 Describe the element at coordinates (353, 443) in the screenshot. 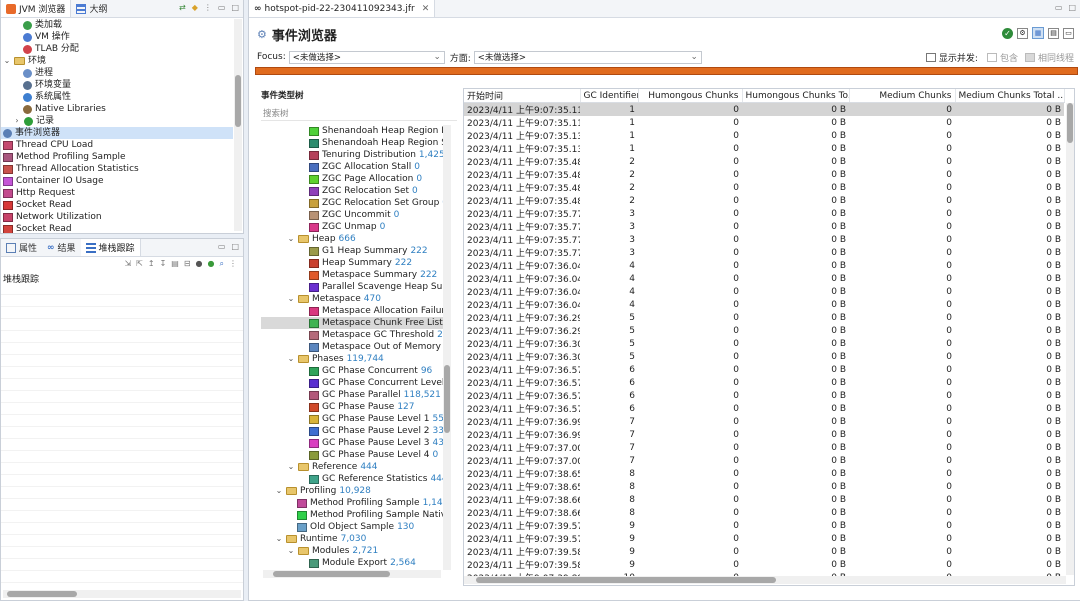

I see `tree-item: GC Phase Pause Level 3 43` at that location.